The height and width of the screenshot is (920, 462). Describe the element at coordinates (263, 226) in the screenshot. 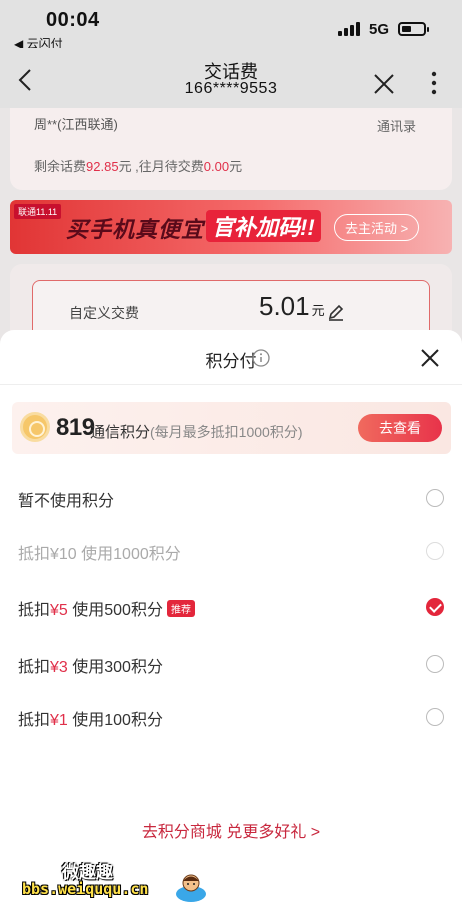

I see `banner-highlight: 官补加码!!` at that location.